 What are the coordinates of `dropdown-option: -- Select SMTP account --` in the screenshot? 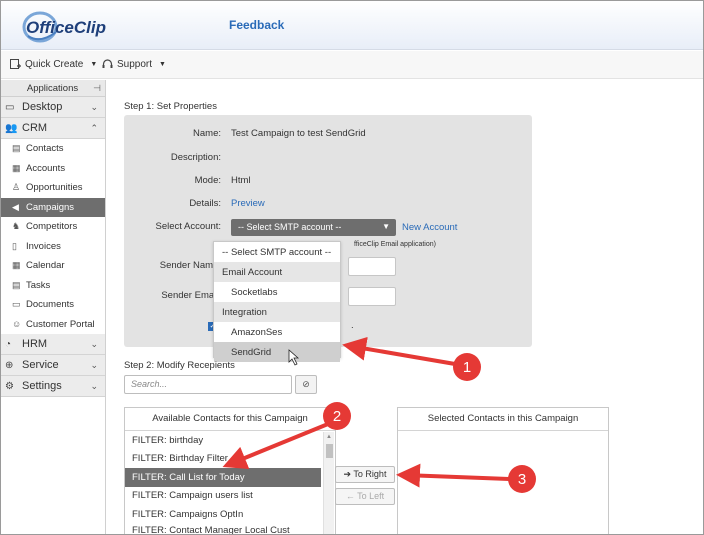 It's located at (277, 252).